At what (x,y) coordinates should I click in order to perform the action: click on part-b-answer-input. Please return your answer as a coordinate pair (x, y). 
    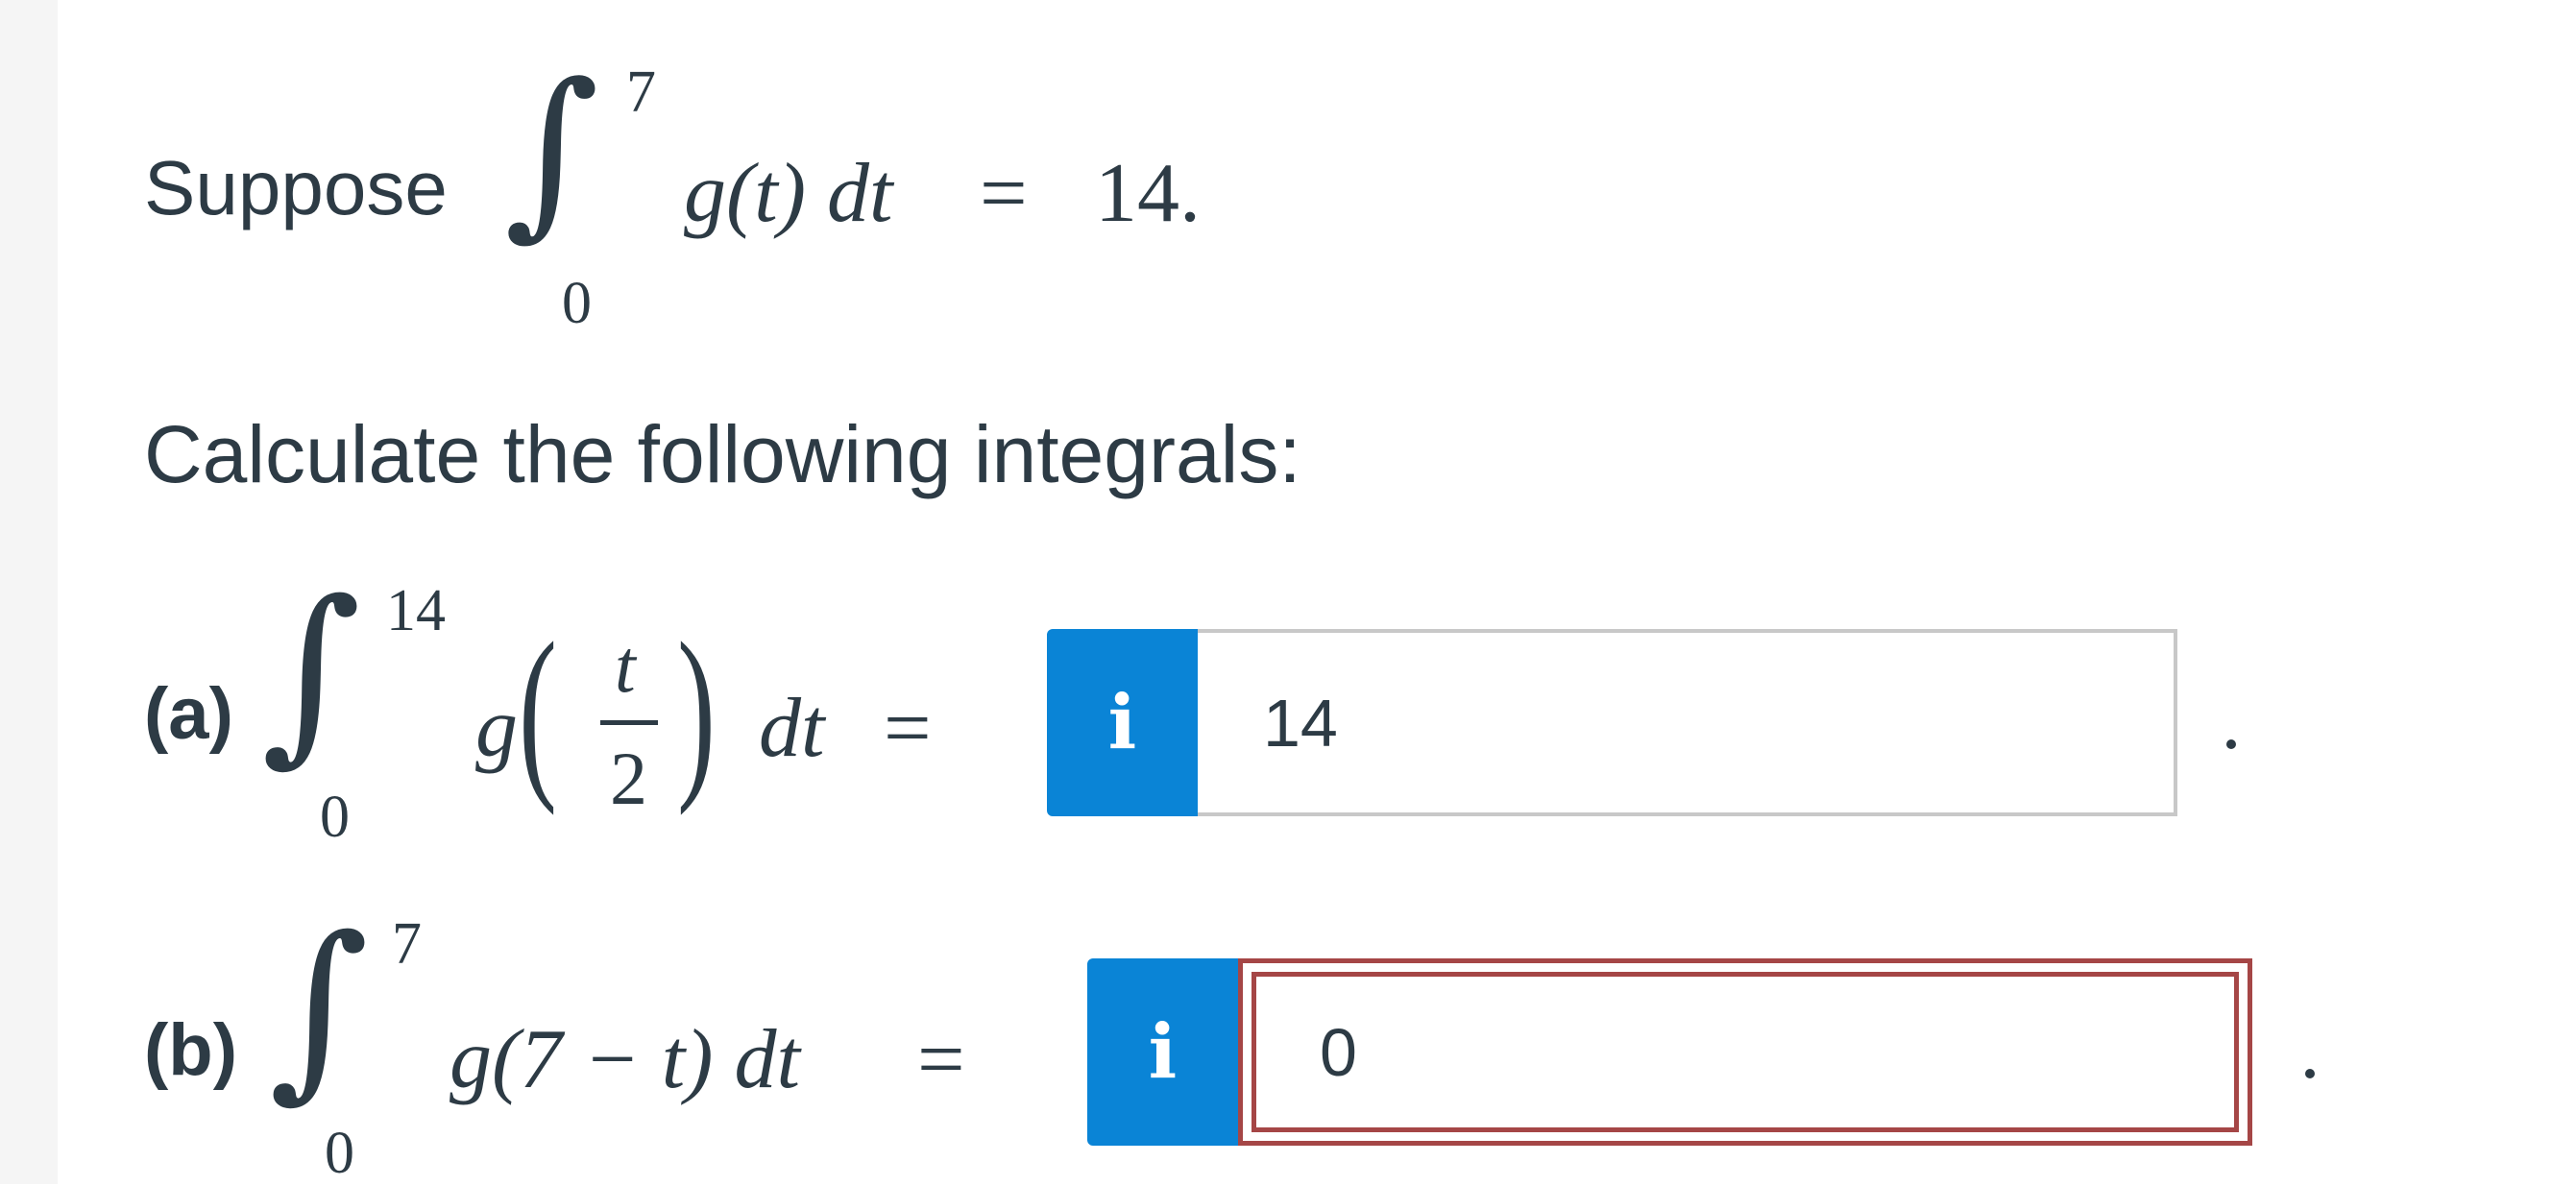
    Looking at the image, I should click on (1784, 1052).